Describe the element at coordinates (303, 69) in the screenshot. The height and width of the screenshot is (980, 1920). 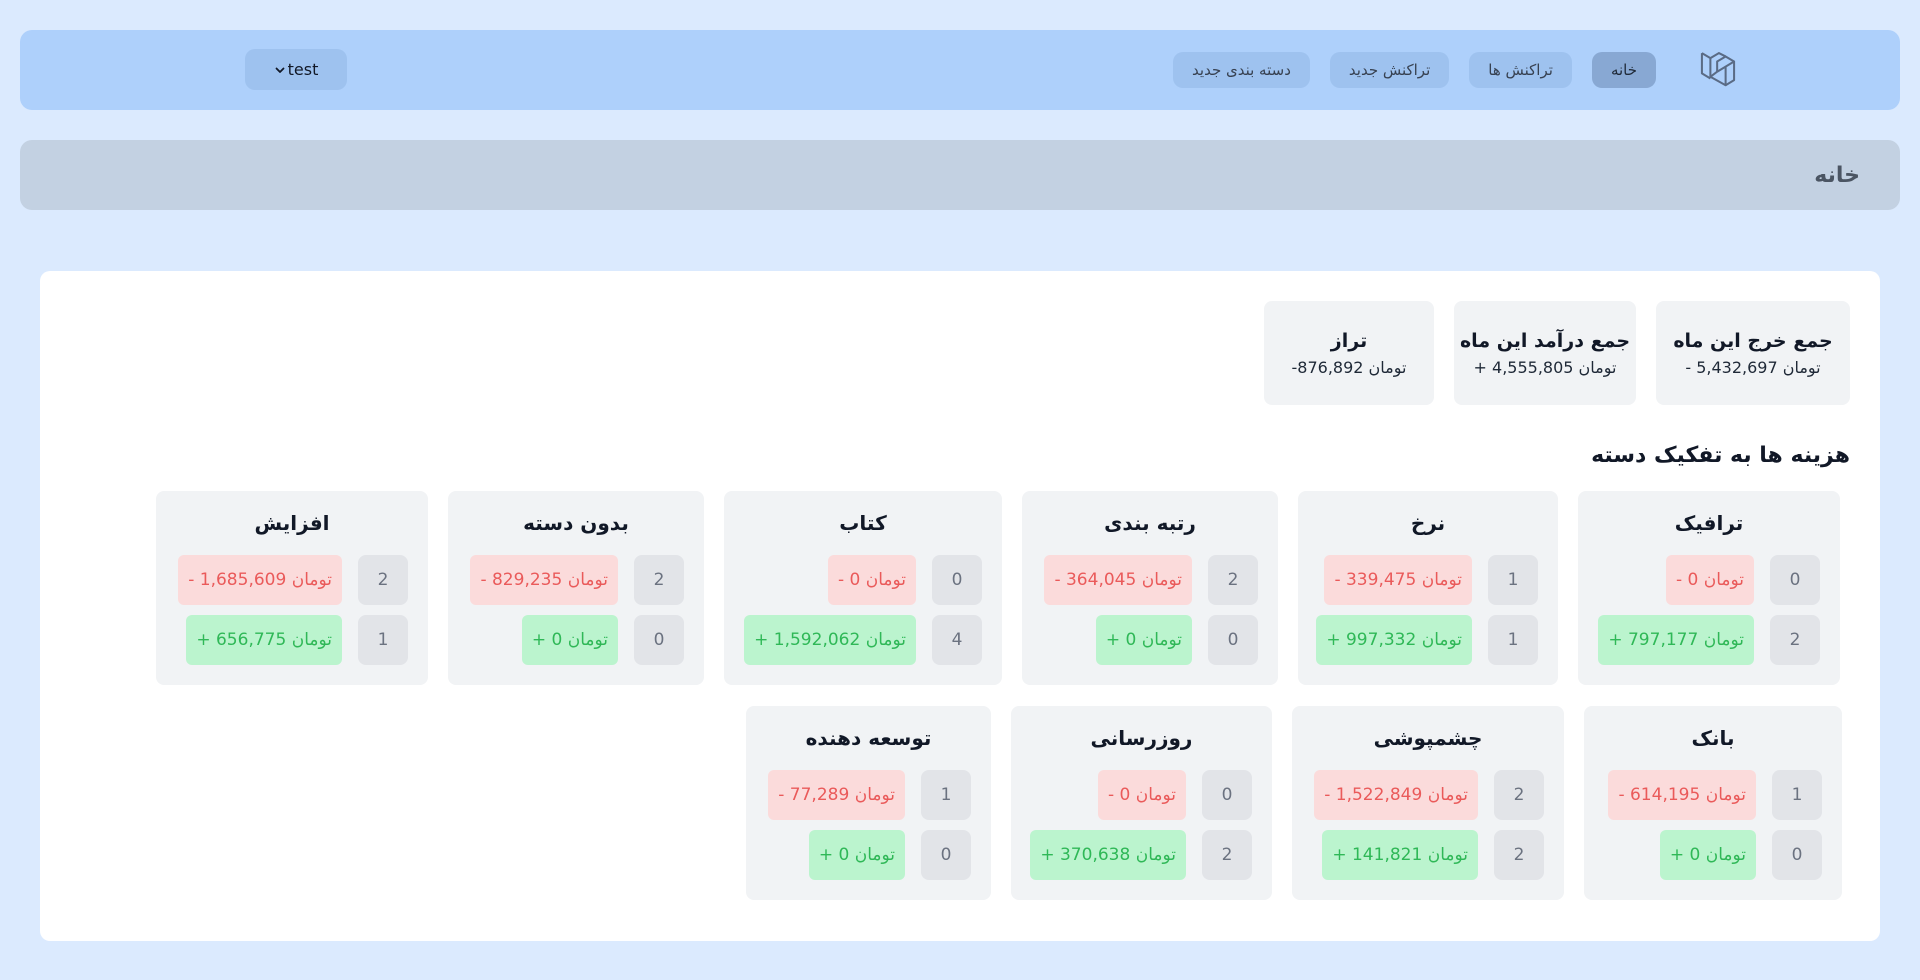
I see `user-name: test` at that location.